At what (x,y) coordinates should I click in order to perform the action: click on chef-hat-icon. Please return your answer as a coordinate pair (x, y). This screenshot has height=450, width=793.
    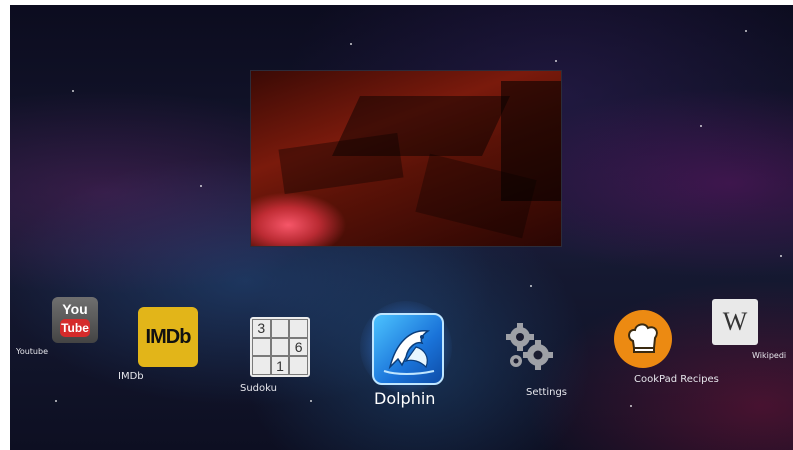
    Looking at the image, I should click on (643, 339).